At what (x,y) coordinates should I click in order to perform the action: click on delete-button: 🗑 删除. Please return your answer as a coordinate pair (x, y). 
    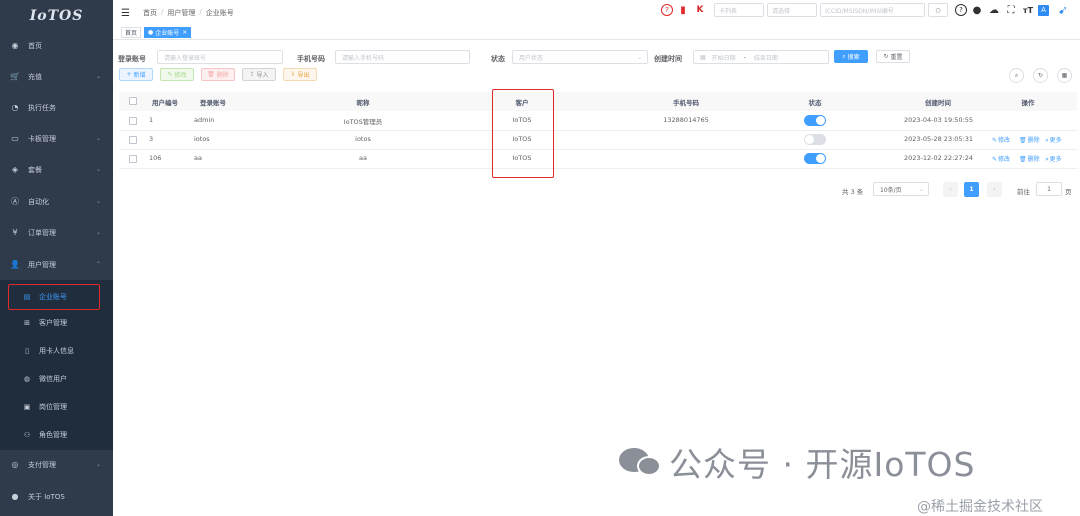
    Looking at the image, I should click on (218, 74).